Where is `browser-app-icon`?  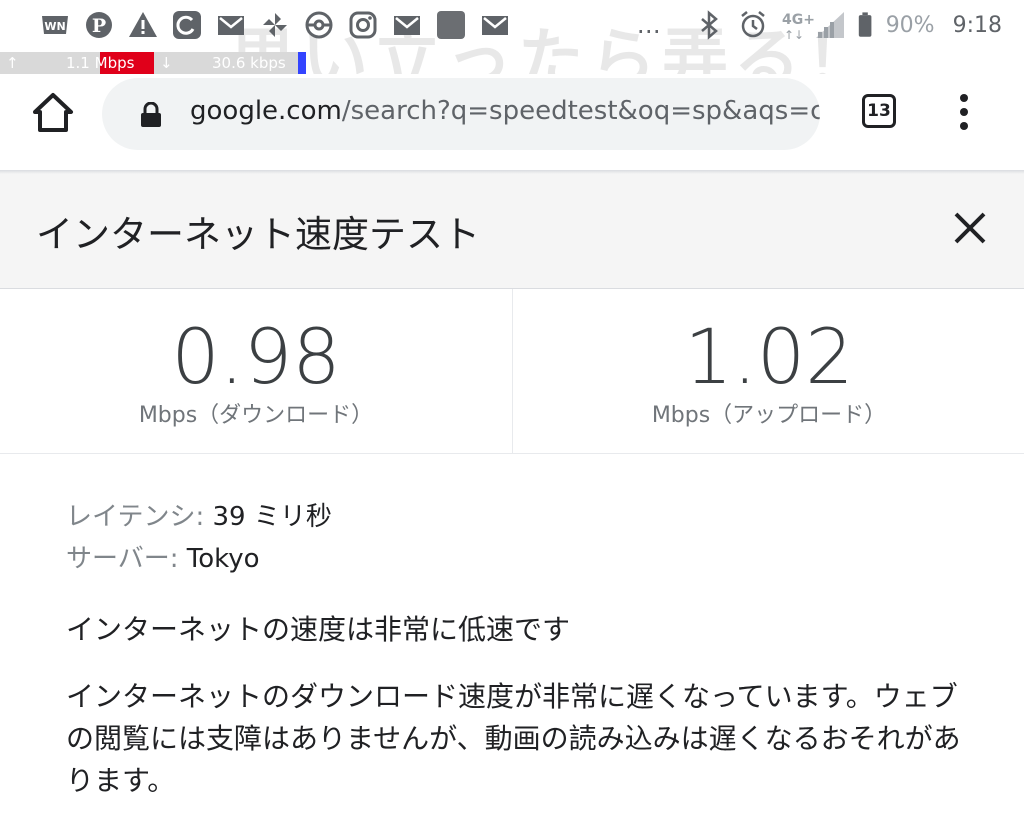 browser-app-icon is located at coordinates (187, 25).